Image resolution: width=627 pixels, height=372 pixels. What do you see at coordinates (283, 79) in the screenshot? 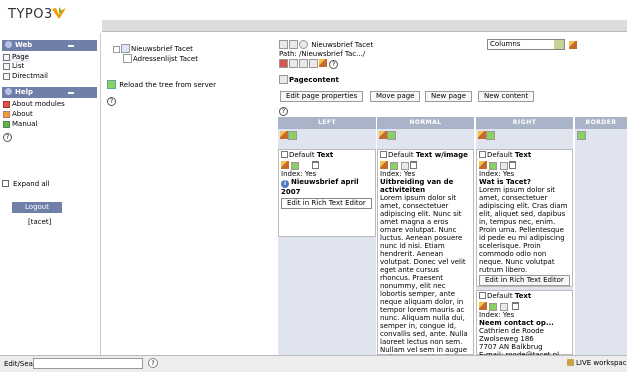
I see `pagecontent-icon` at bounding box center [283, 79].